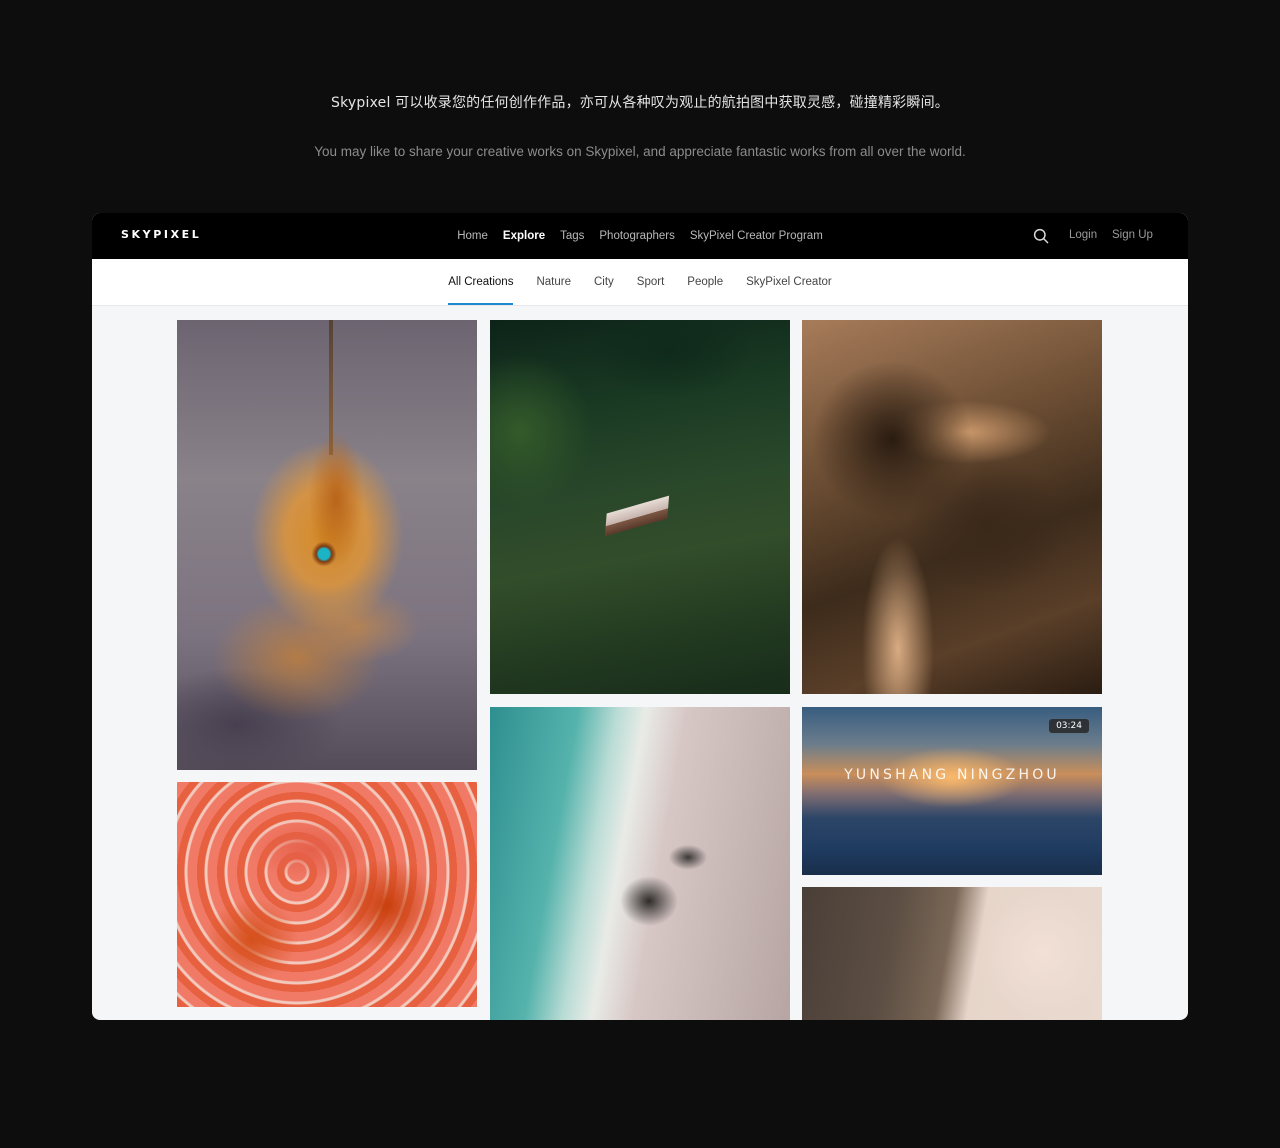  What do you see at coordinates (651, 282) in the screenshot?
I see `tab-sport: Sport` at bounding box center [651, 282].